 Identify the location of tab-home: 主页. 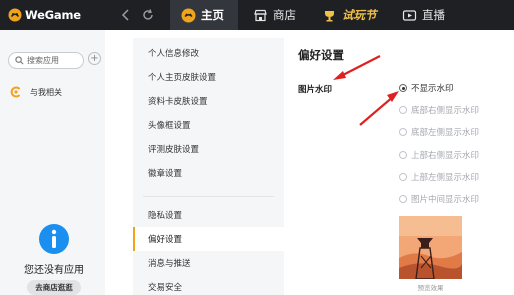
(202, 15).